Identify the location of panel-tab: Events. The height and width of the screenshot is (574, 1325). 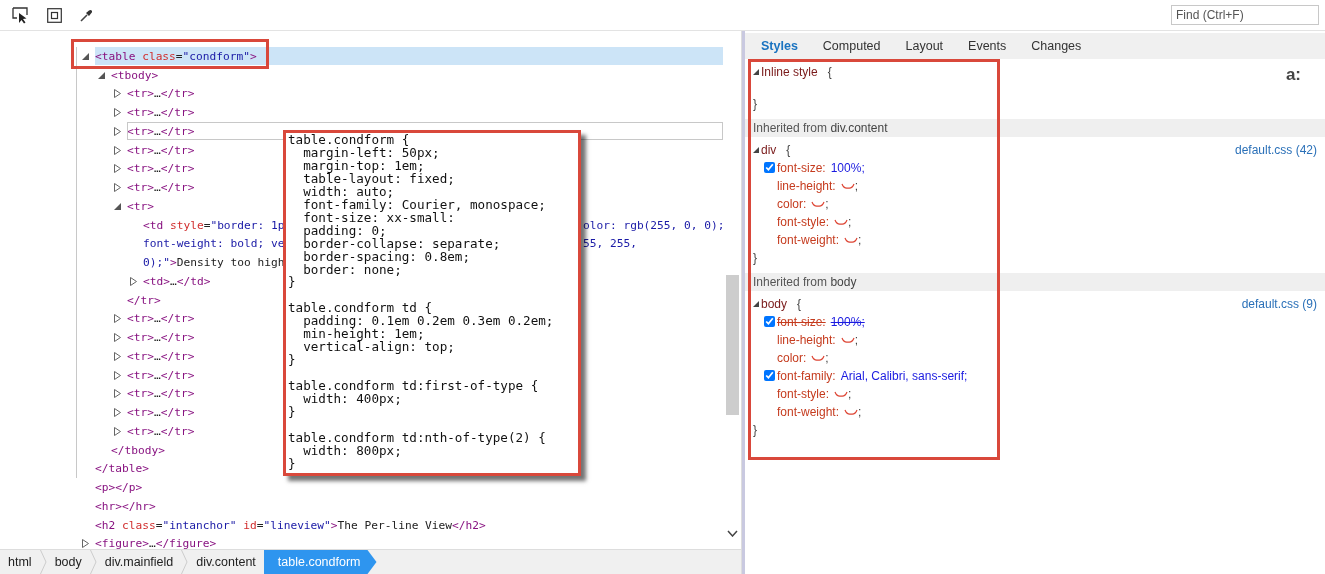
(994, 46).